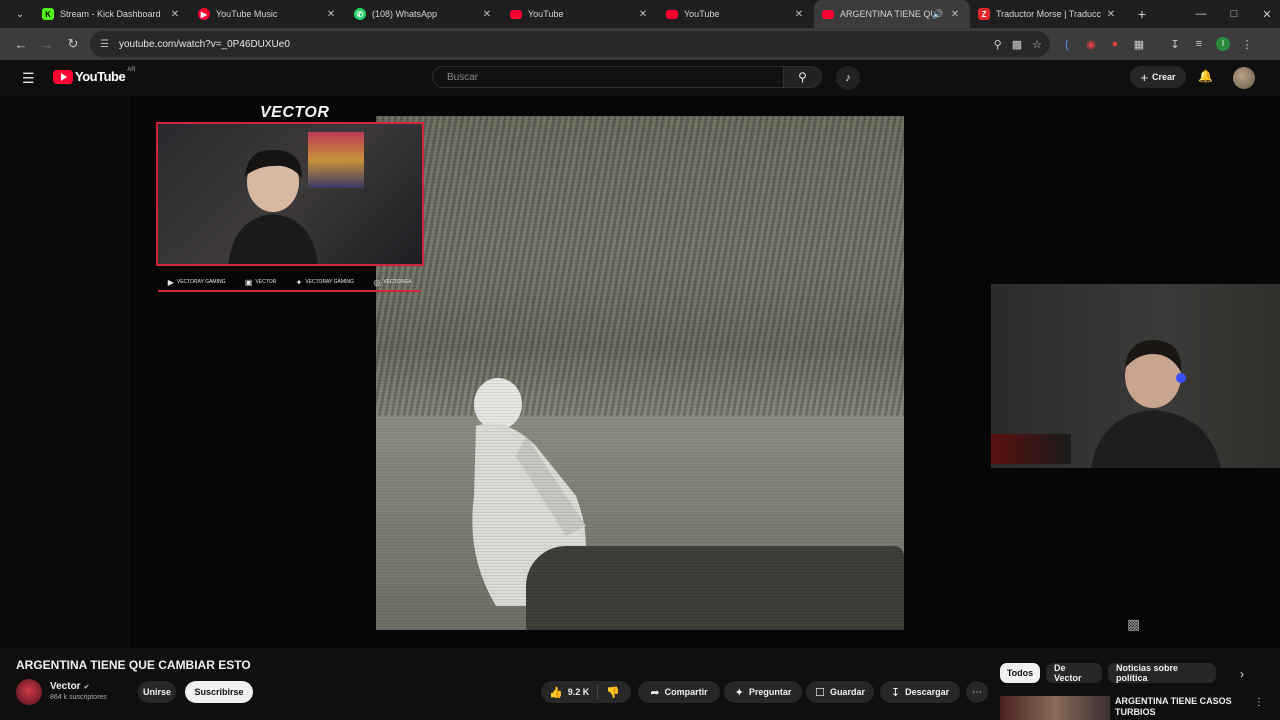  Describe the element at coordinates (219, 692) in the screenshot. I see `subscribe-button: Suscribirse` at that location.